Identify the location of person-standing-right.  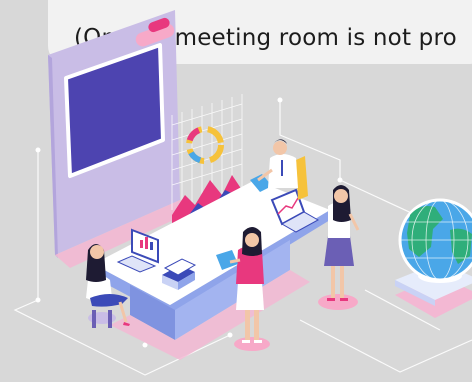
(339, 247).